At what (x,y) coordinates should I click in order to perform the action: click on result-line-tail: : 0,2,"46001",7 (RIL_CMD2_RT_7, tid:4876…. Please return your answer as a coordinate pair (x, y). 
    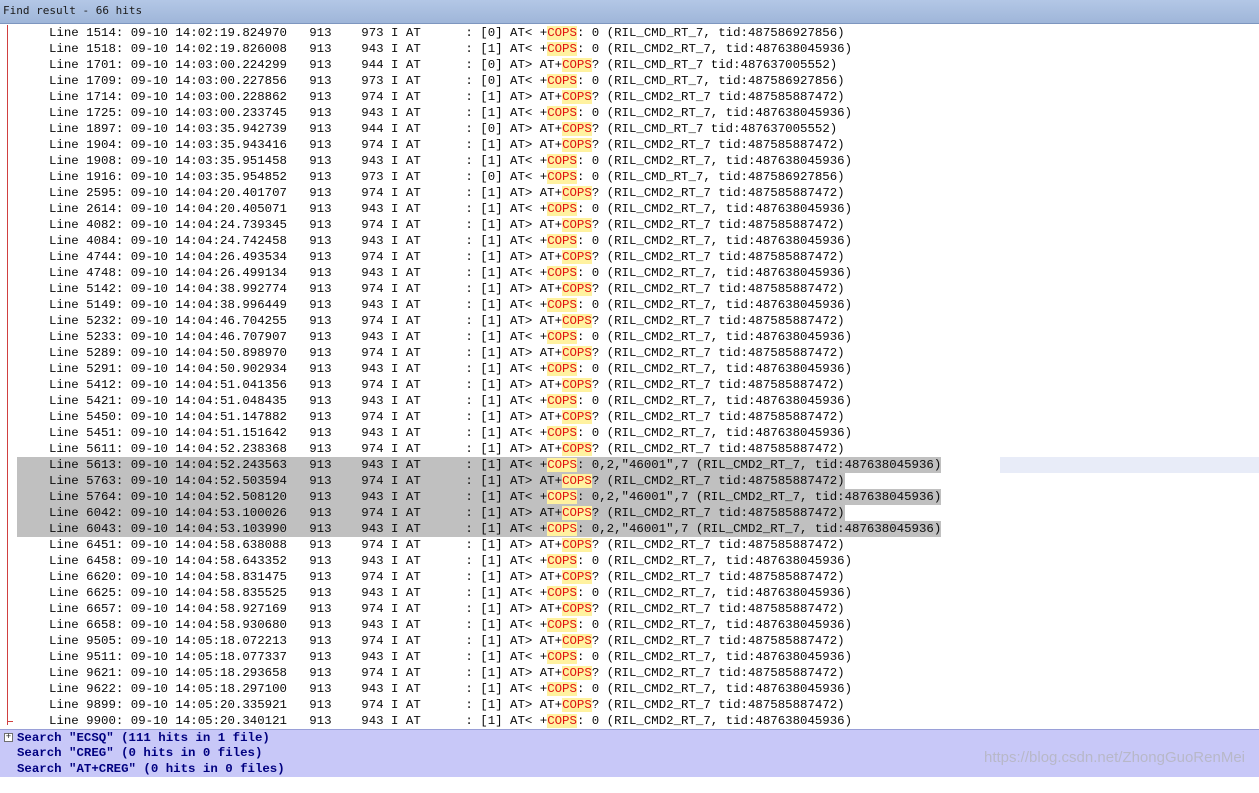
    Looking at the image, I should click on (759, 497).